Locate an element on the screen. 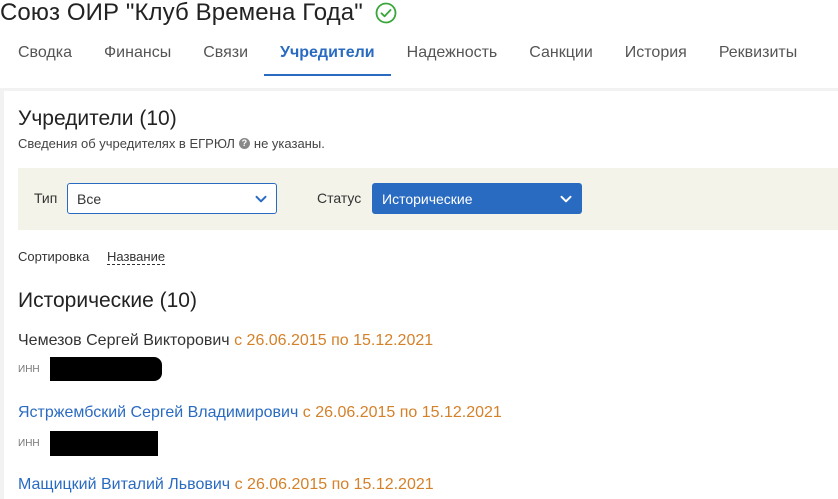  page-title: Союз ОИР "Клуб Времена Года" is located at coordinates (181, 13).